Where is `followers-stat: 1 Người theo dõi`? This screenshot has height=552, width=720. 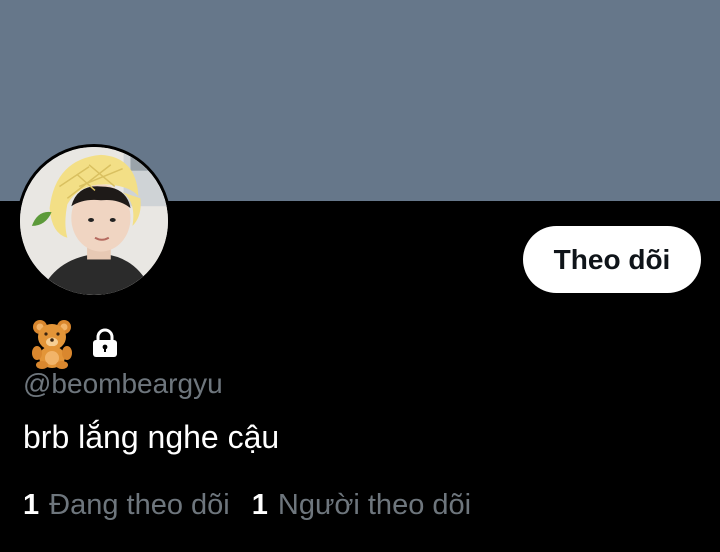
followers-stat: 1 Người theo dõi is located at coordinates (361, 505).